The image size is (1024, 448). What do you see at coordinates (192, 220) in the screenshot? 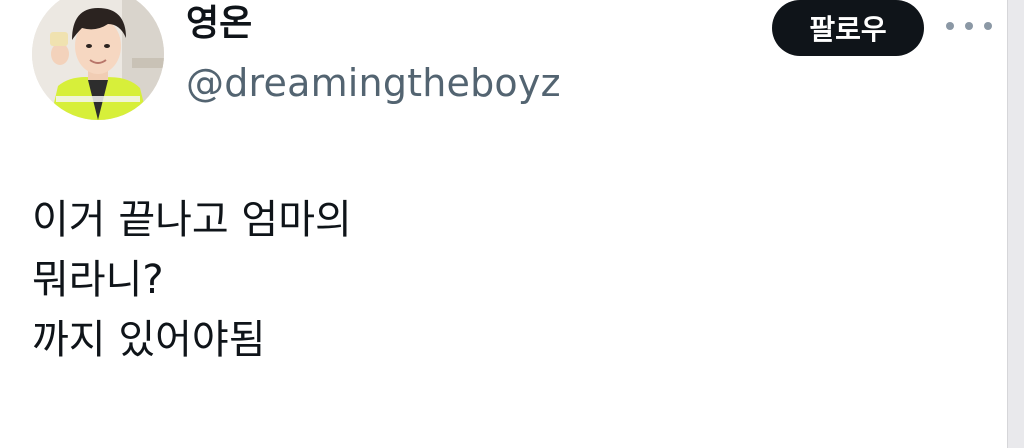
I see `tweet-line: 이거 끝나고 엄마의` at bounding box center [192, 220].